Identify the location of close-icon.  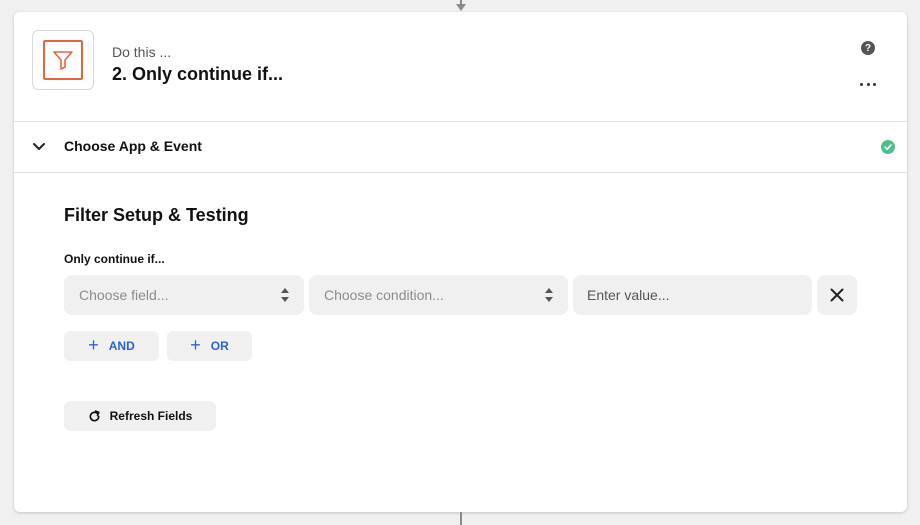
(837, 295).